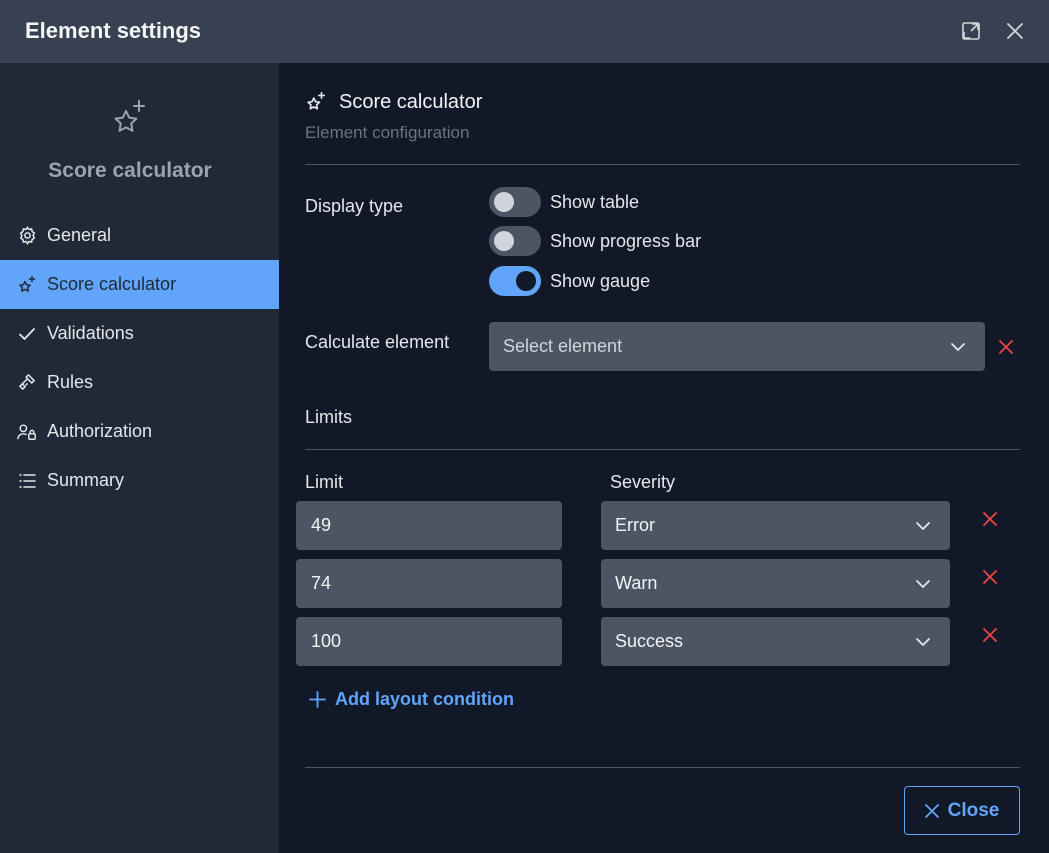  I want to click on toggle-row-show-table: Show table, so click(564, 202).